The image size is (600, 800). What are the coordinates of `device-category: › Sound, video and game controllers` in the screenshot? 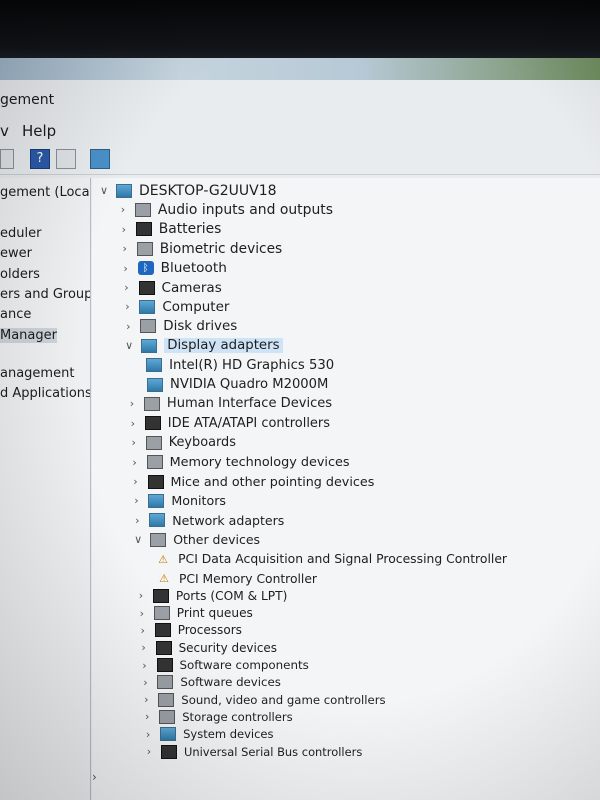 It's located at (263, 699).